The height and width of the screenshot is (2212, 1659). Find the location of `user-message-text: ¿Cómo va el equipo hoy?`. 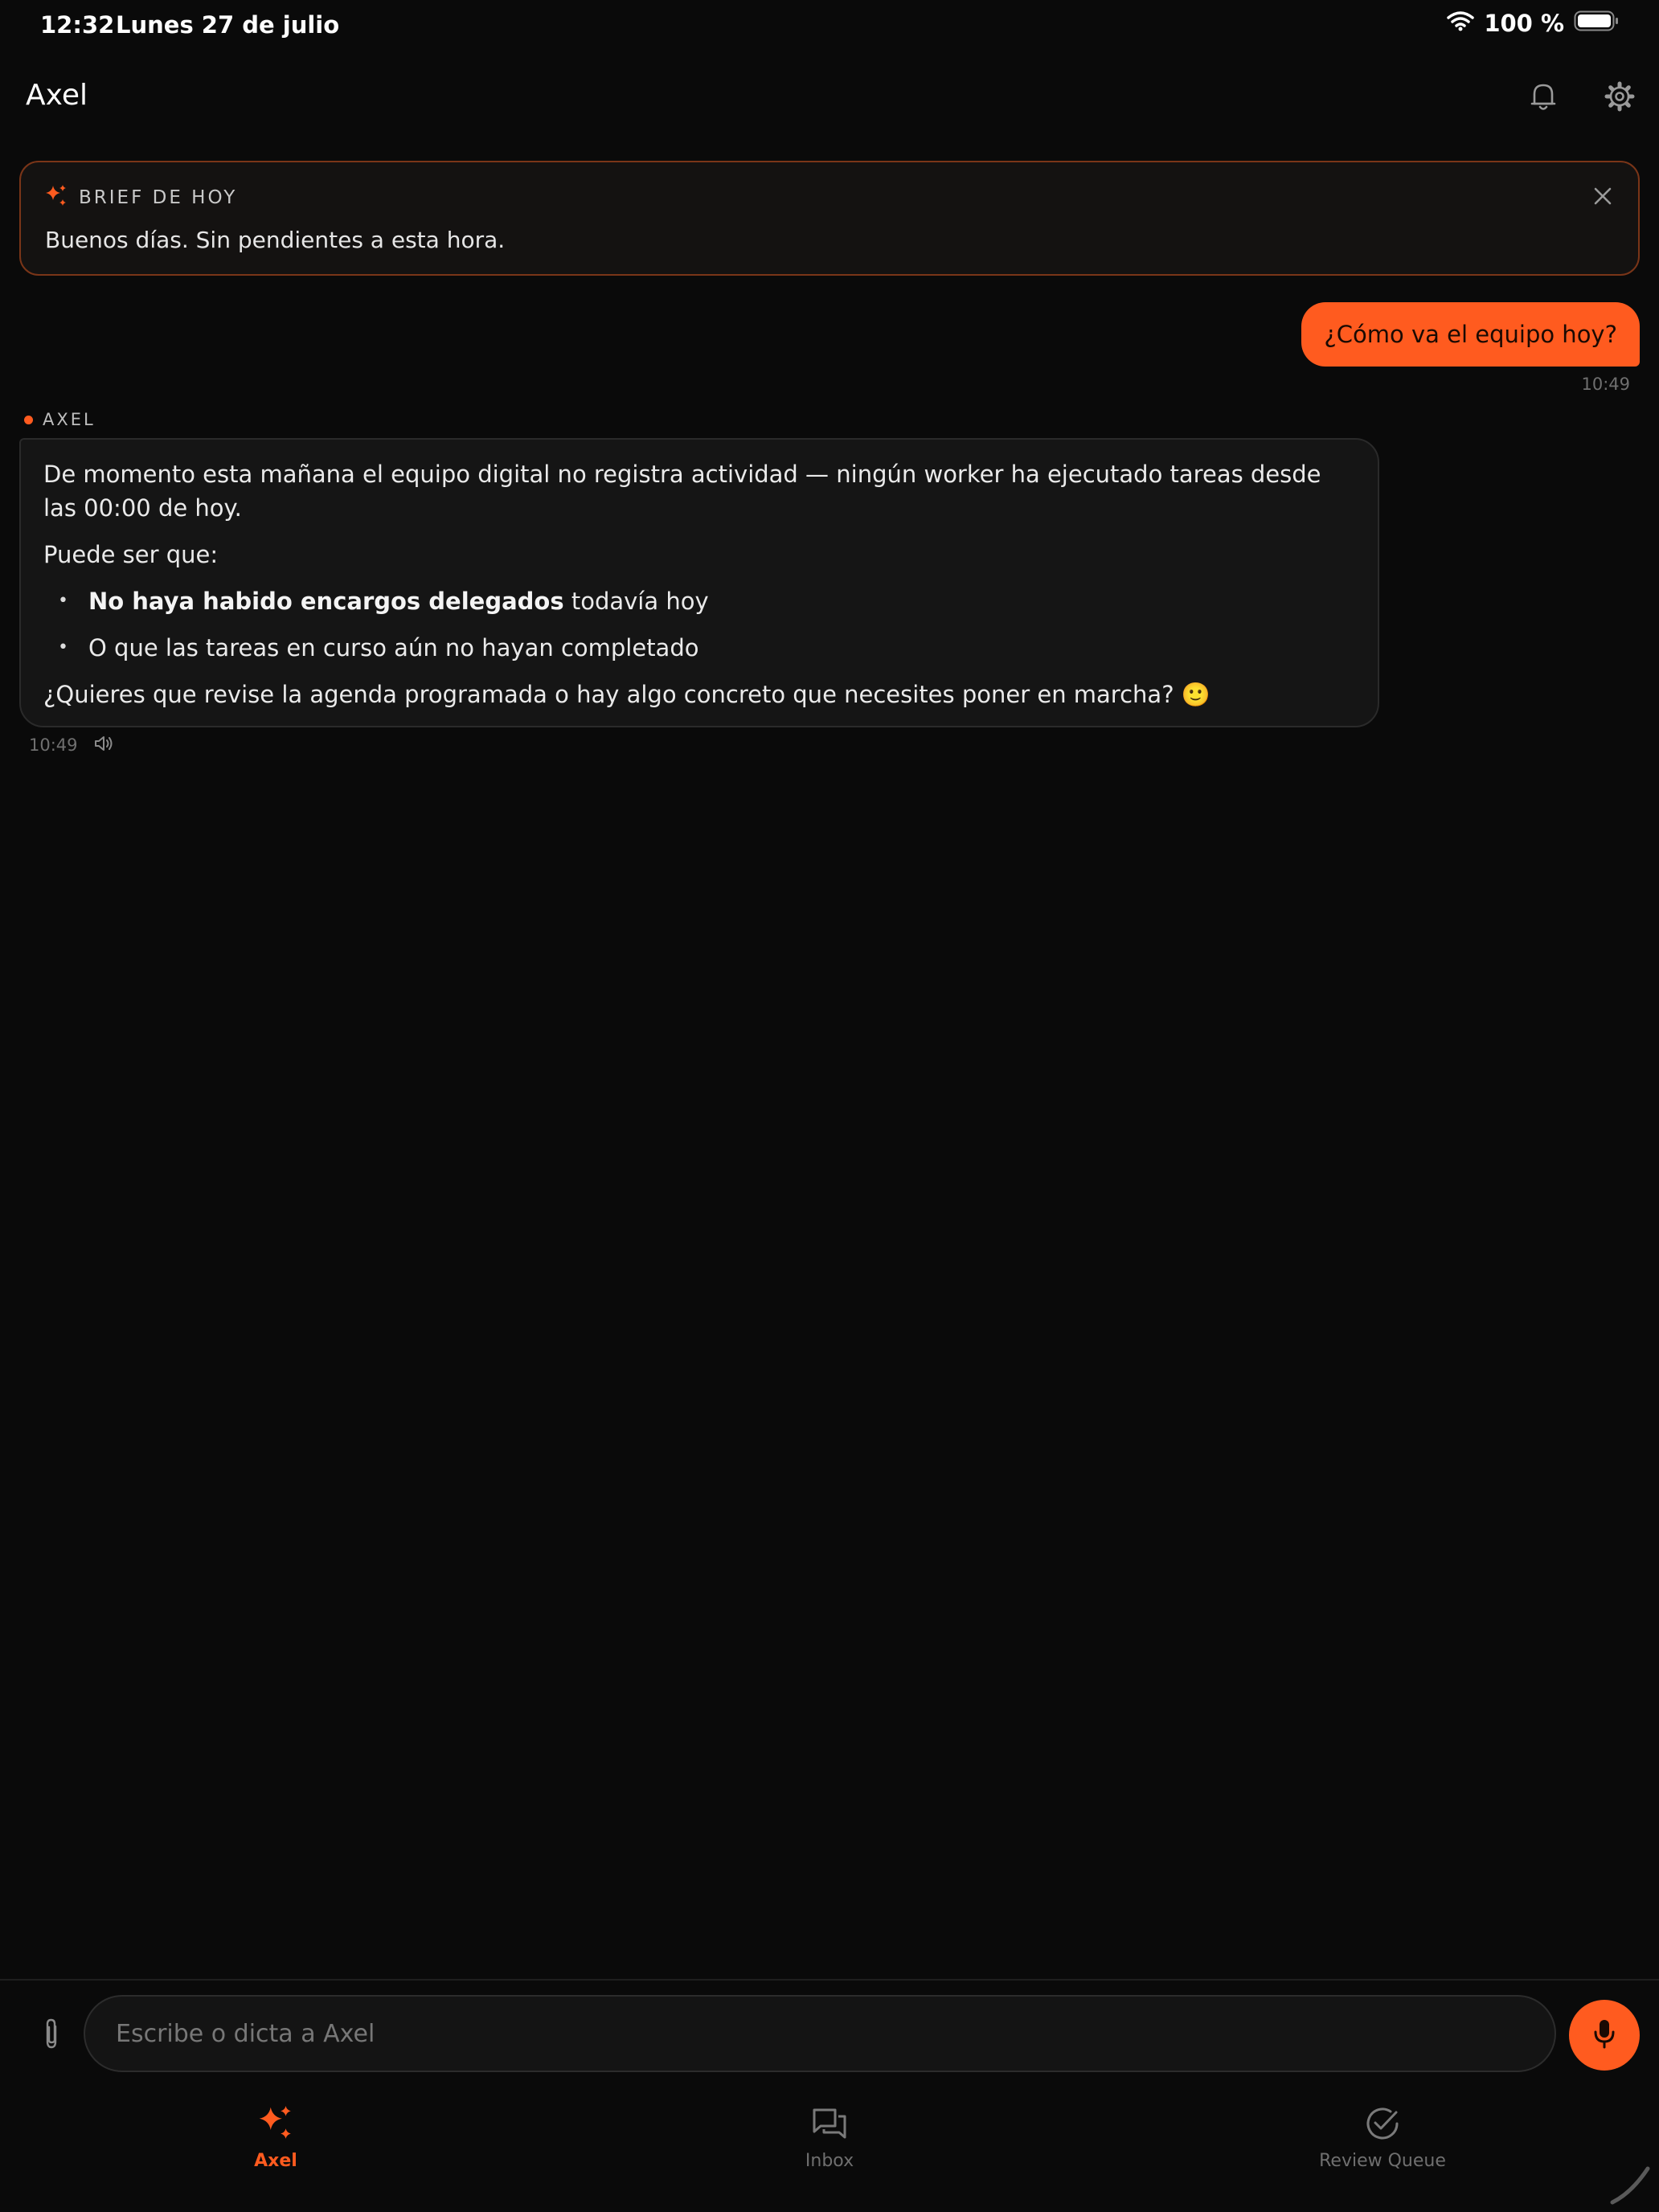

user-message-text: ¿Cómo va el equipo hoy? is located at coordinates (1470, 334).